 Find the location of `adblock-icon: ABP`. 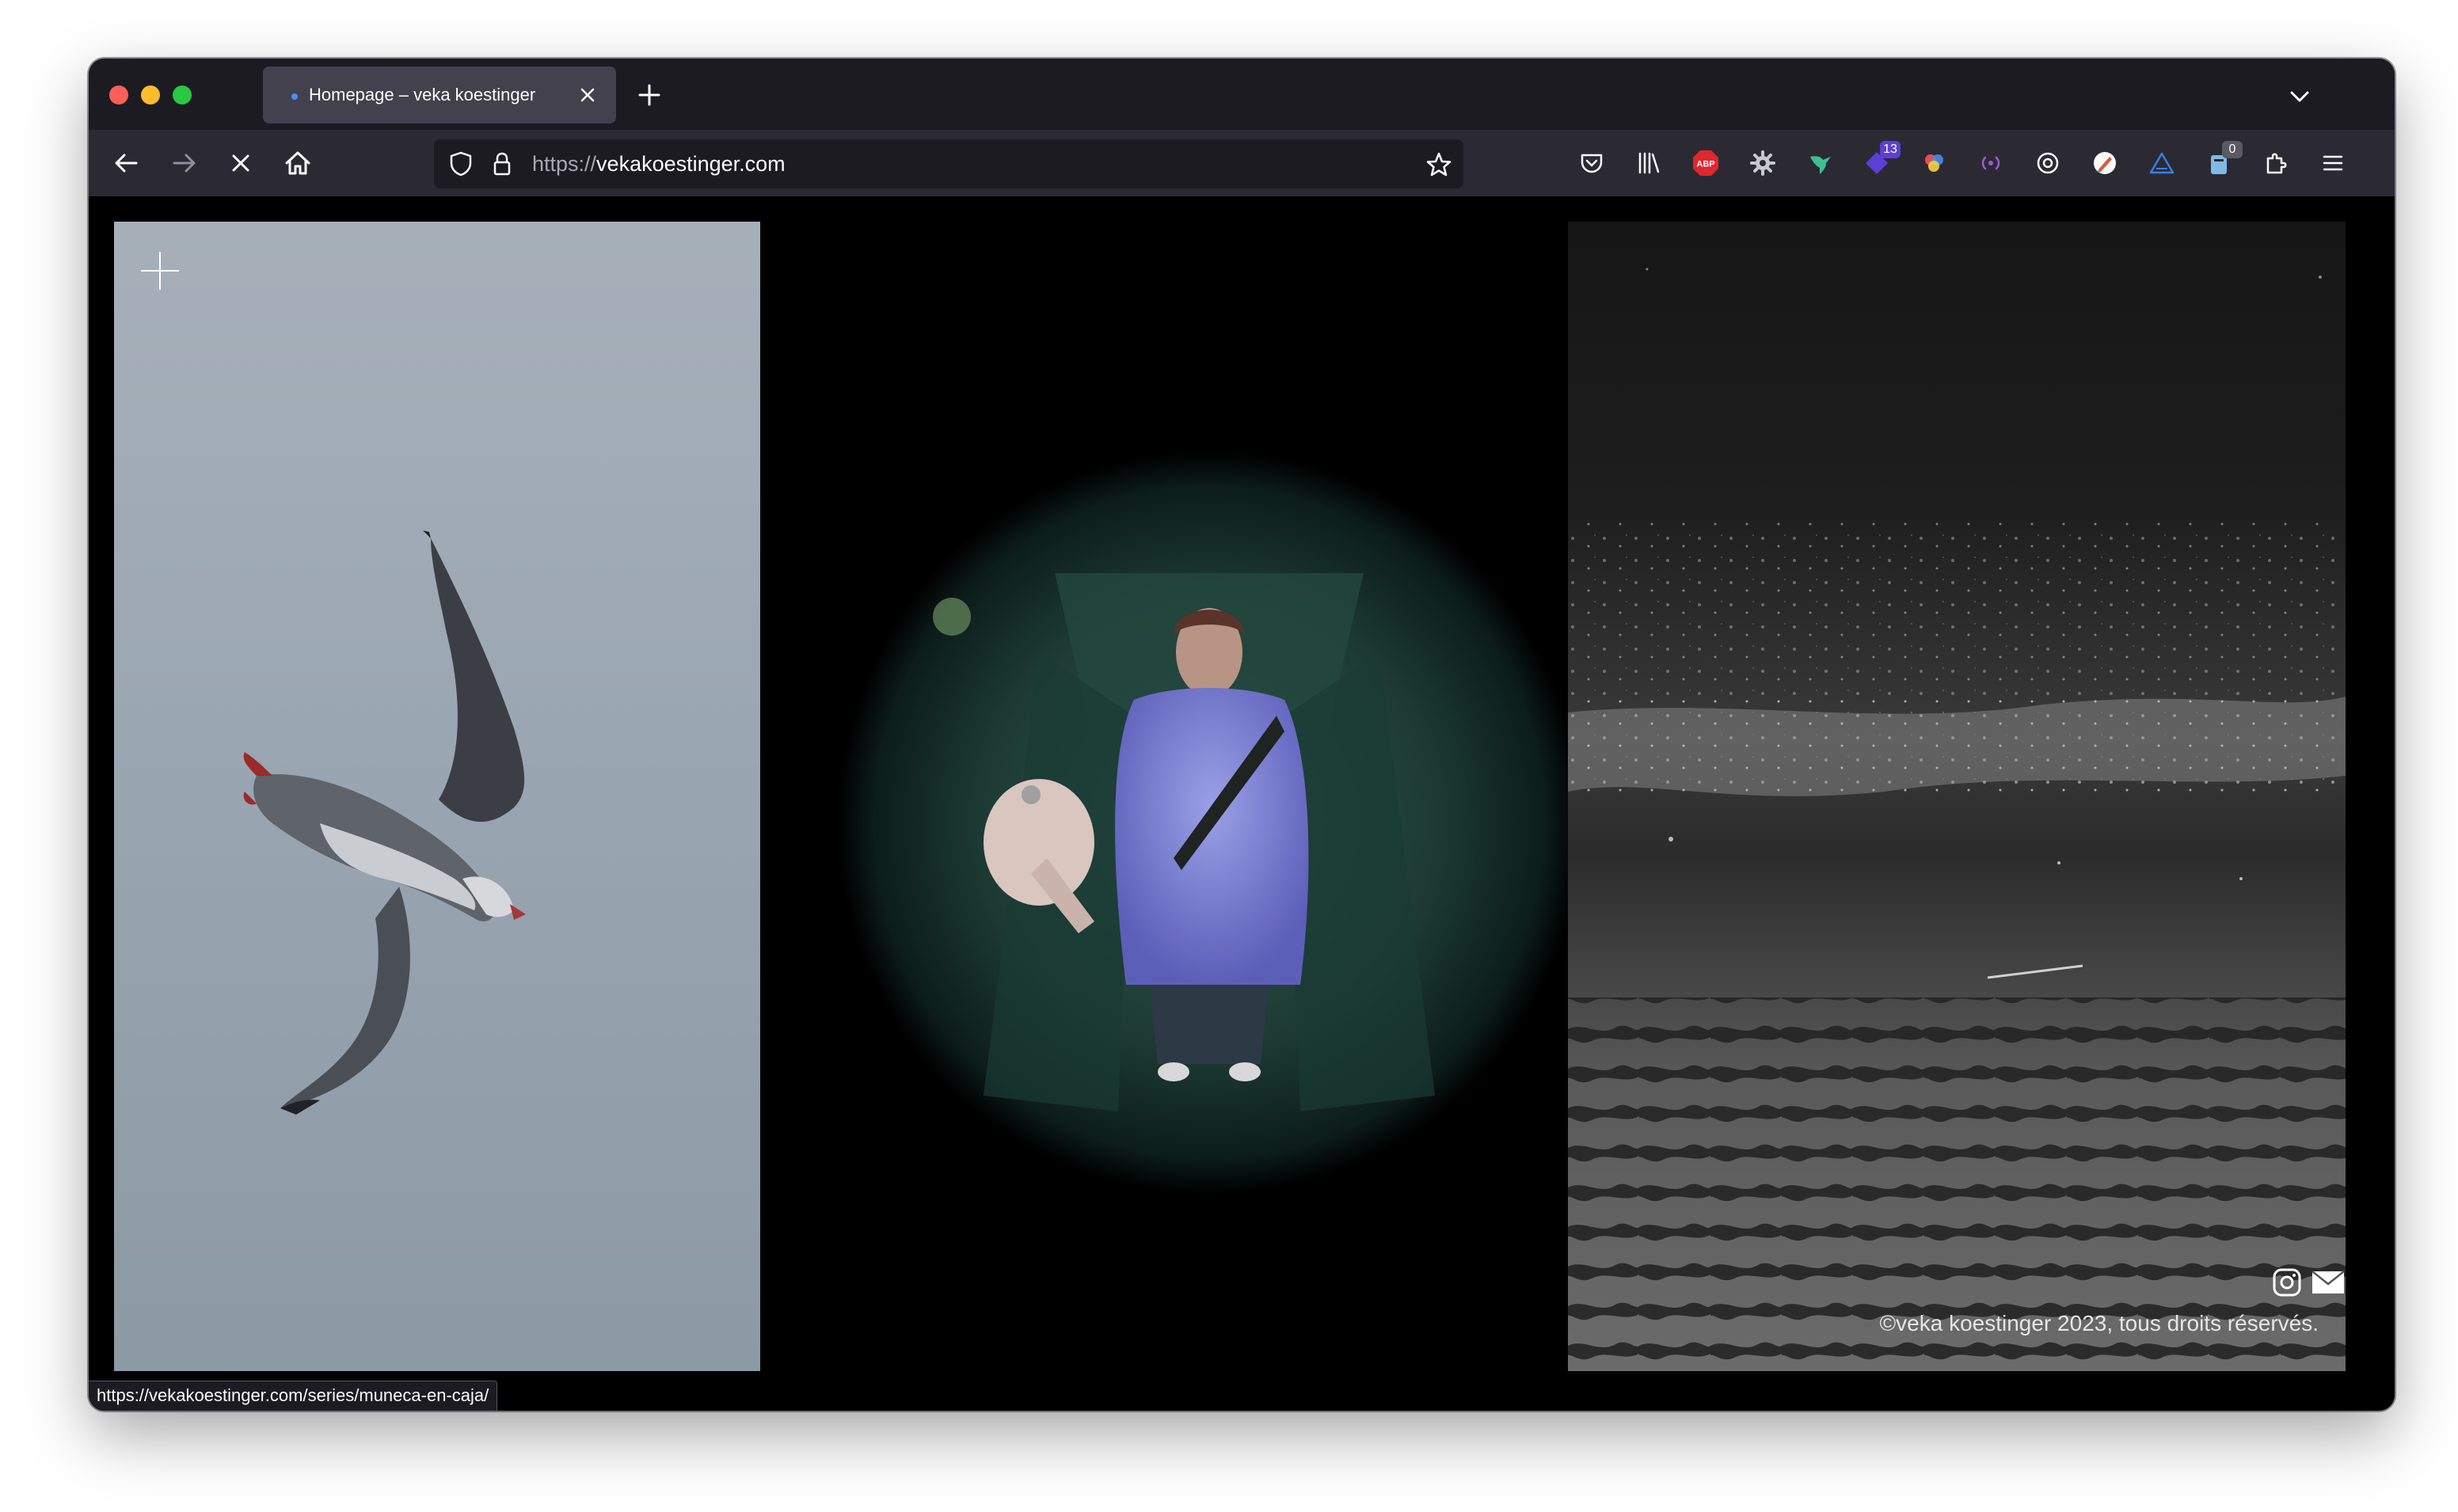

adblock-icon: ABP is located at coordinates (1705, 163).